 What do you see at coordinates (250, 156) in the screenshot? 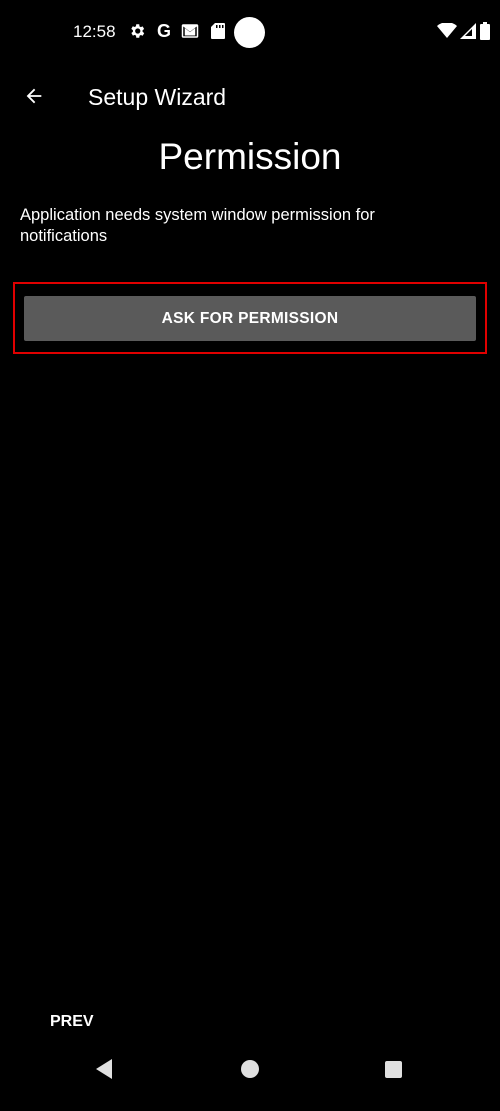
I see `page-title: Permission` at bounding box center [250, 156].